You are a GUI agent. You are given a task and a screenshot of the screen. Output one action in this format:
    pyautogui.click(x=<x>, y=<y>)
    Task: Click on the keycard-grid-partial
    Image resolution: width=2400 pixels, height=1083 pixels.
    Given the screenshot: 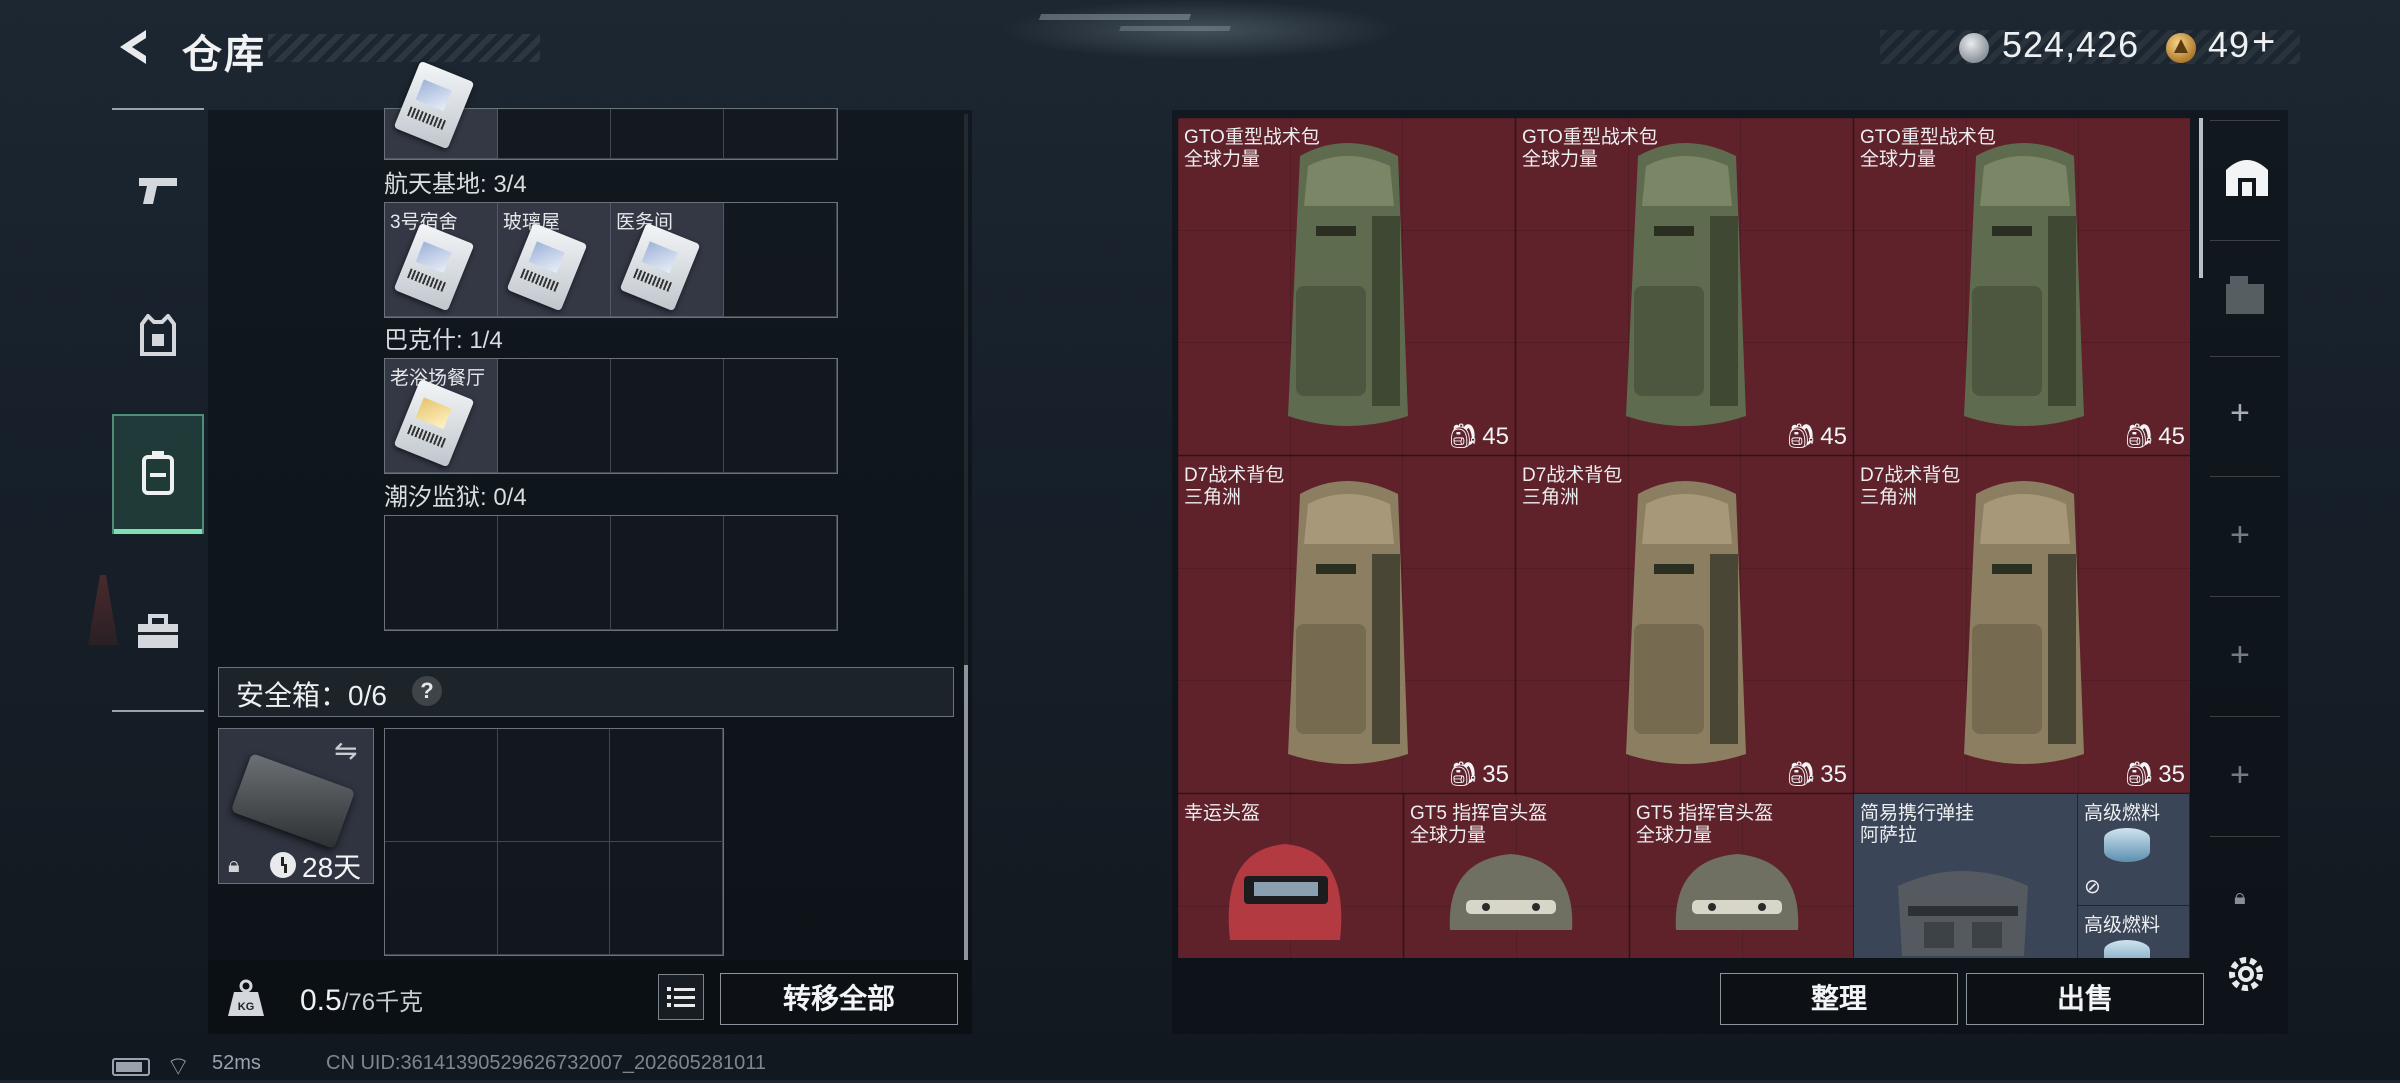 What is the action you would take?
    pyautogui.click(x=611, y=110)
    